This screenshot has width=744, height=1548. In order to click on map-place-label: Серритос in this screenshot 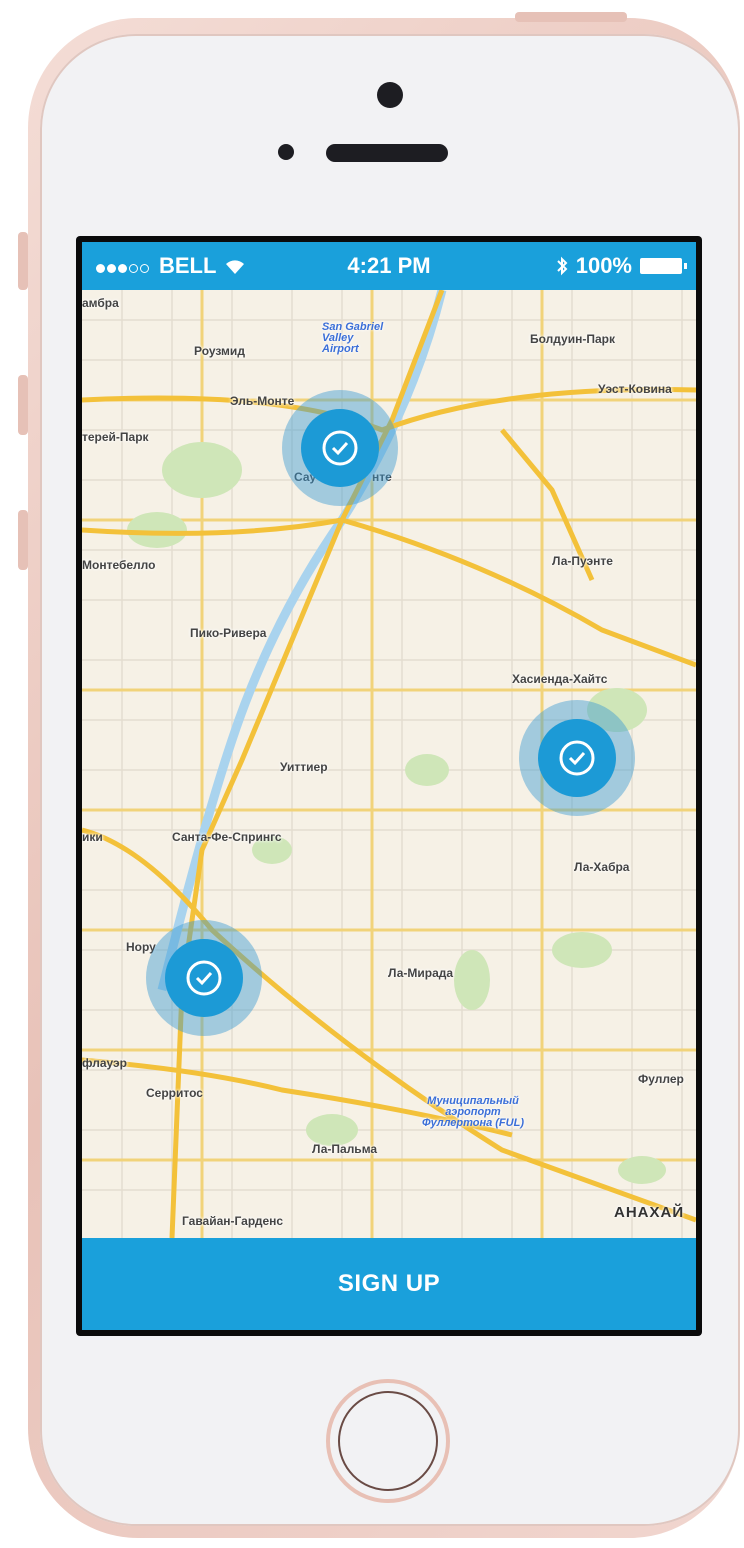, I will do `click(174, 1093)`.